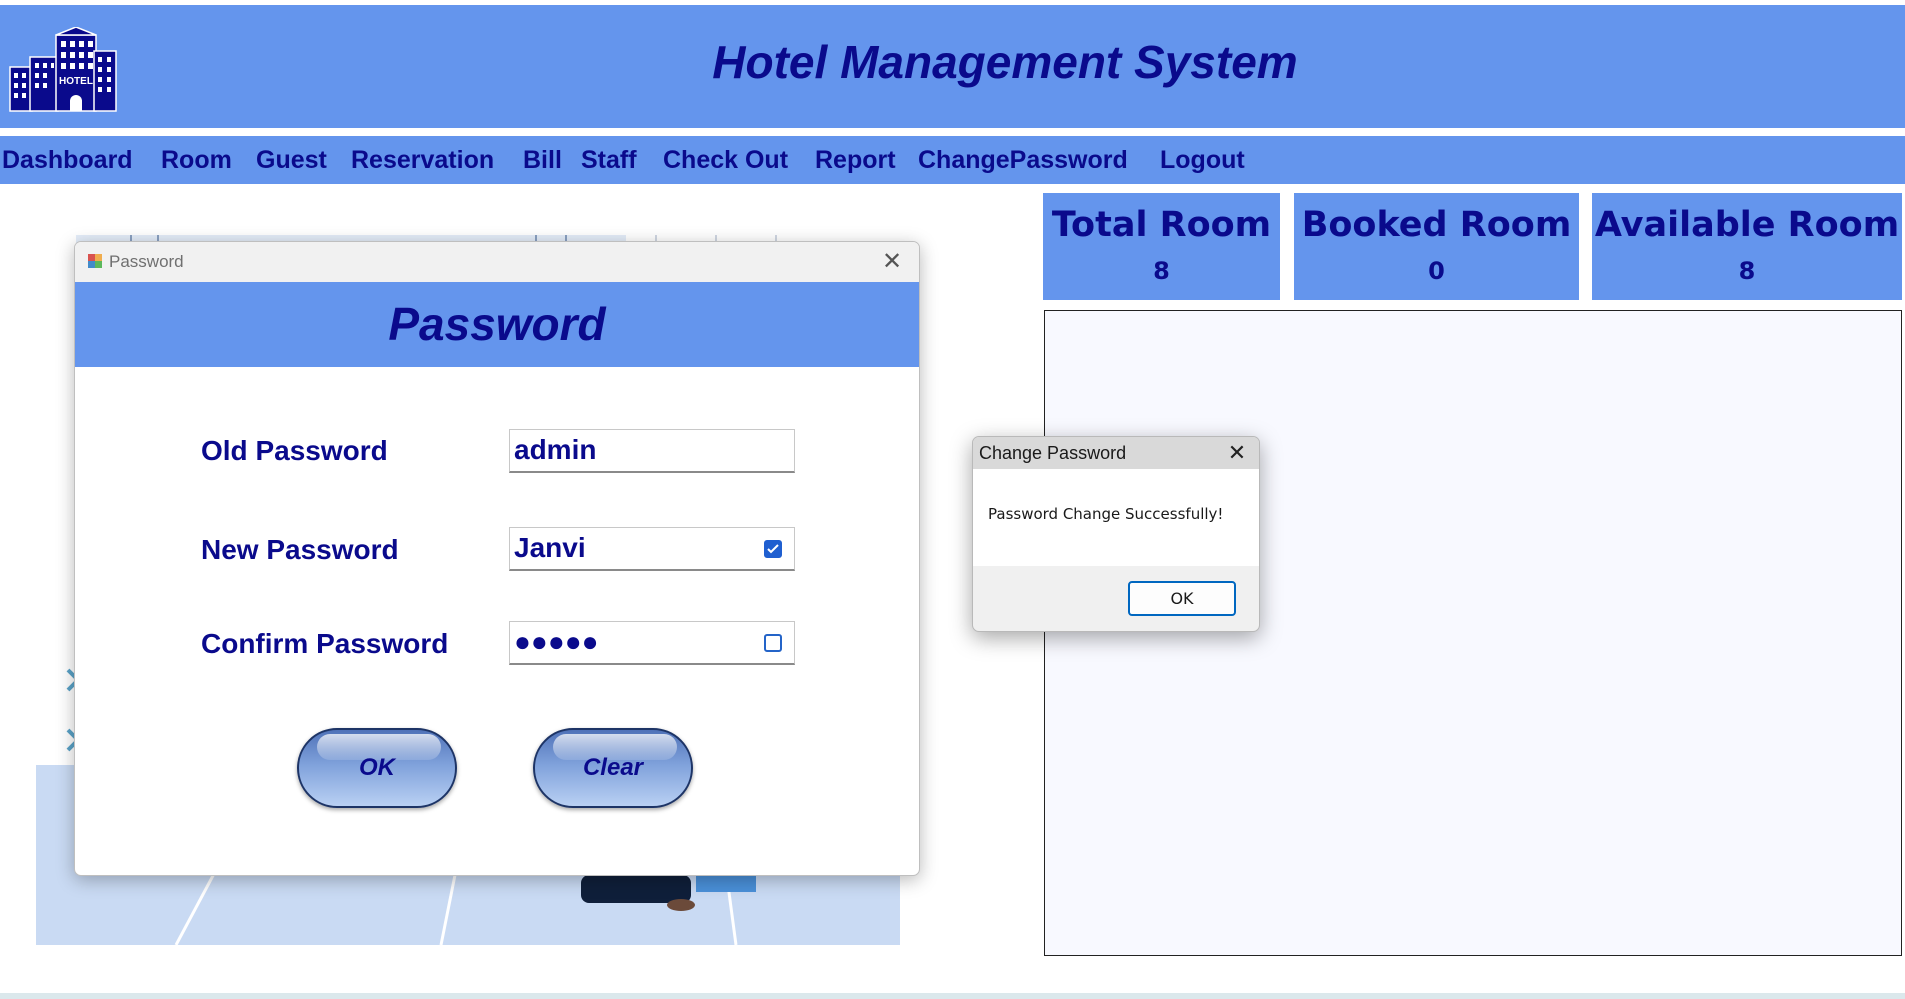 Image resolution: width=1905 pixels, height=999 pixels. What do you see at coordinates (1436, 225) in the screenshot?
I see `stat-booked-label: Booked Room` at bounding box center [1436, 225].